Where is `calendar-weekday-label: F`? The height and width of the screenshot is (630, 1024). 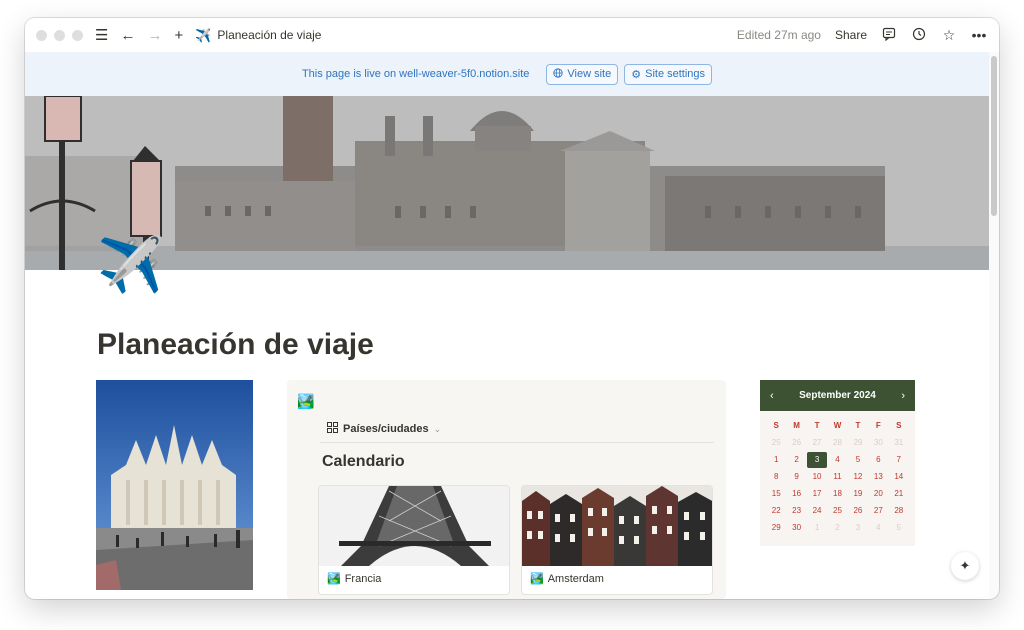 calendar-weekday-label: F is located at coordinates (878, 425).